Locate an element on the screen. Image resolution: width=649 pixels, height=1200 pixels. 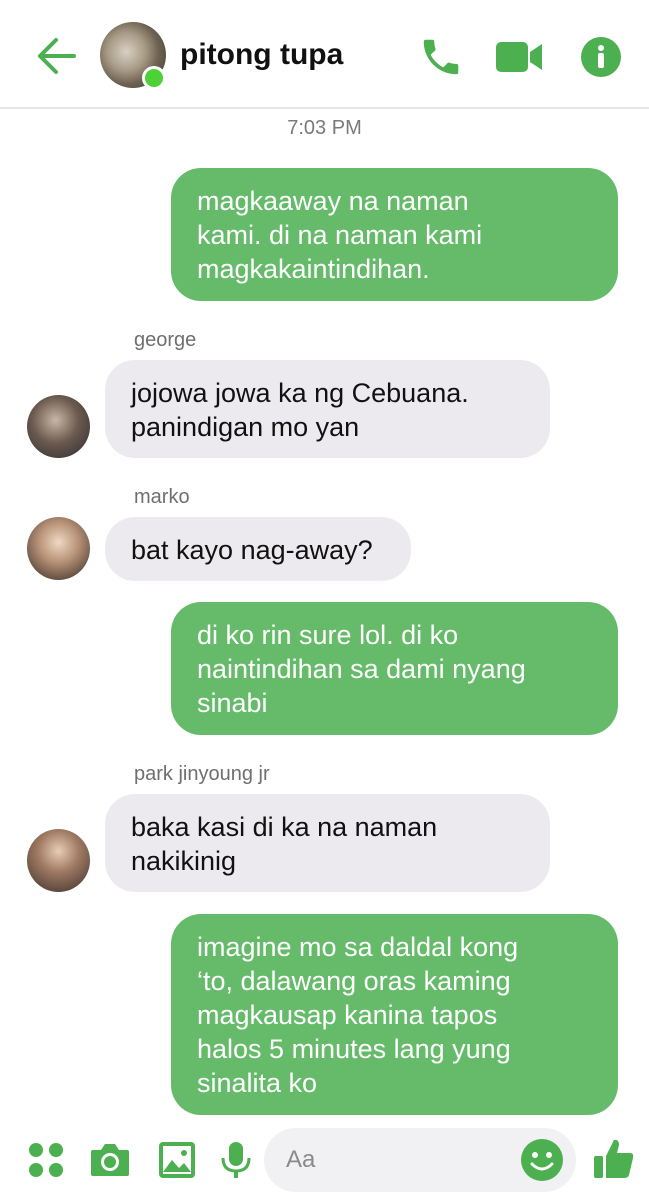
back-arrow-icon is located at coordinates (56, 56).